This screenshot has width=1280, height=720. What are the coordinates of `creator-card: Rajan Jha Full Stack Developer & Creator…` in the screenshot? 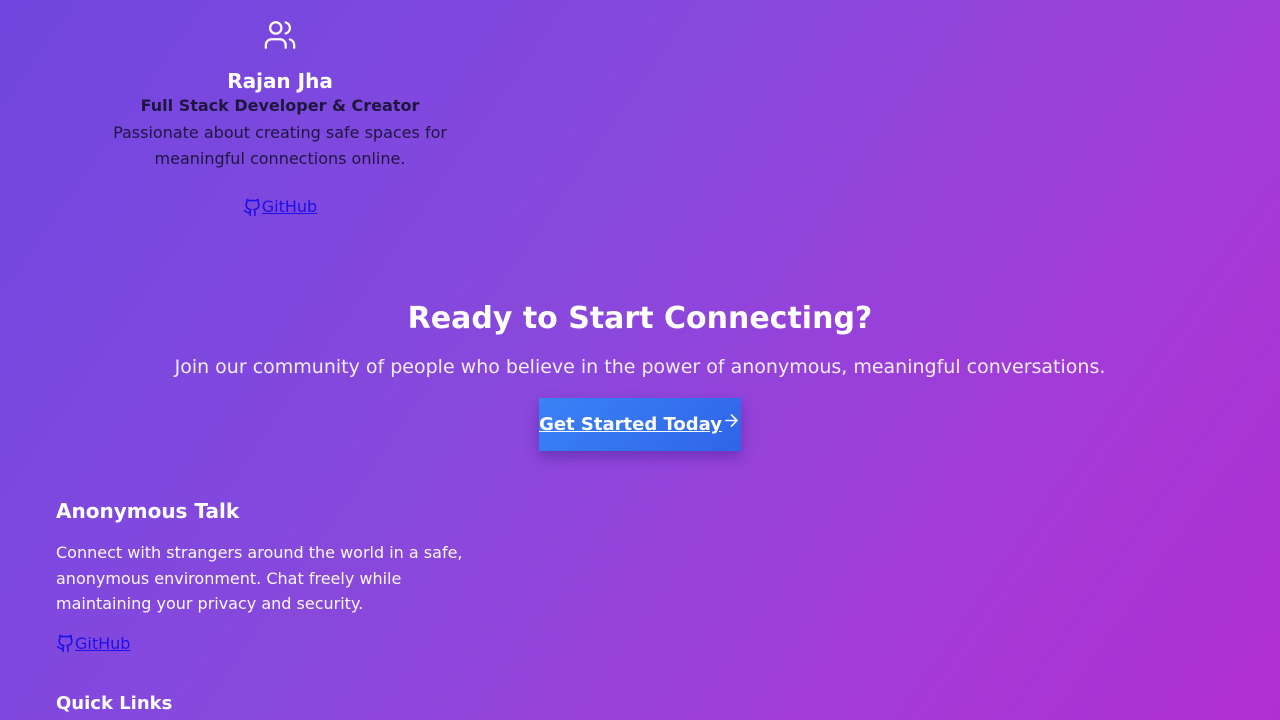 It's located at (280, 119).